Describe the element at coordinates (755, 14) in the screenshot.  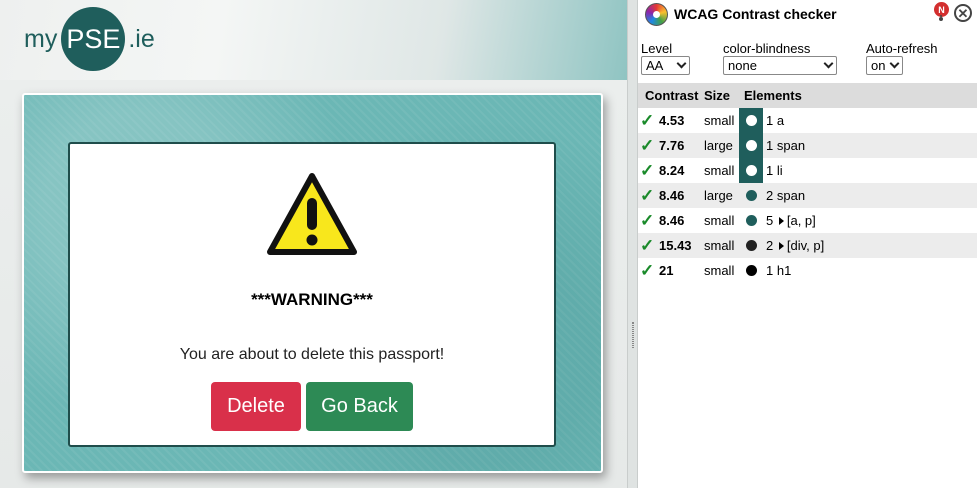
I see `panel-title: WCAG Contrast checker` at that location.